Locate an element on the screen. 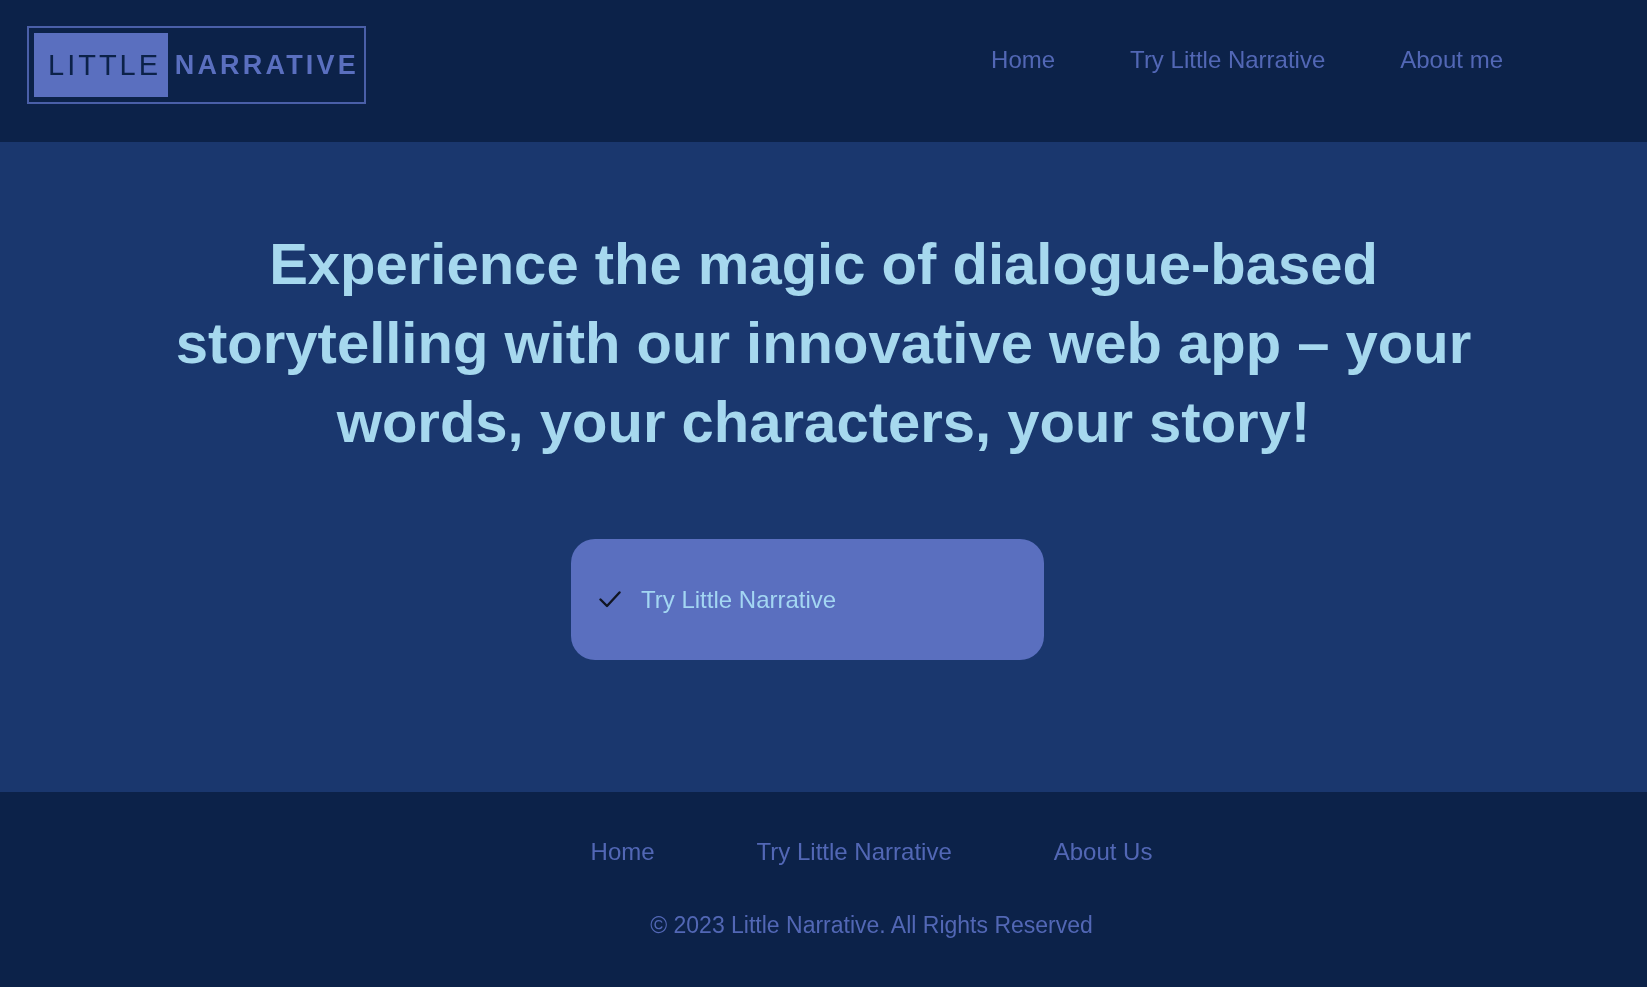  nav-link: Home is located at coordinates (1023, 60).